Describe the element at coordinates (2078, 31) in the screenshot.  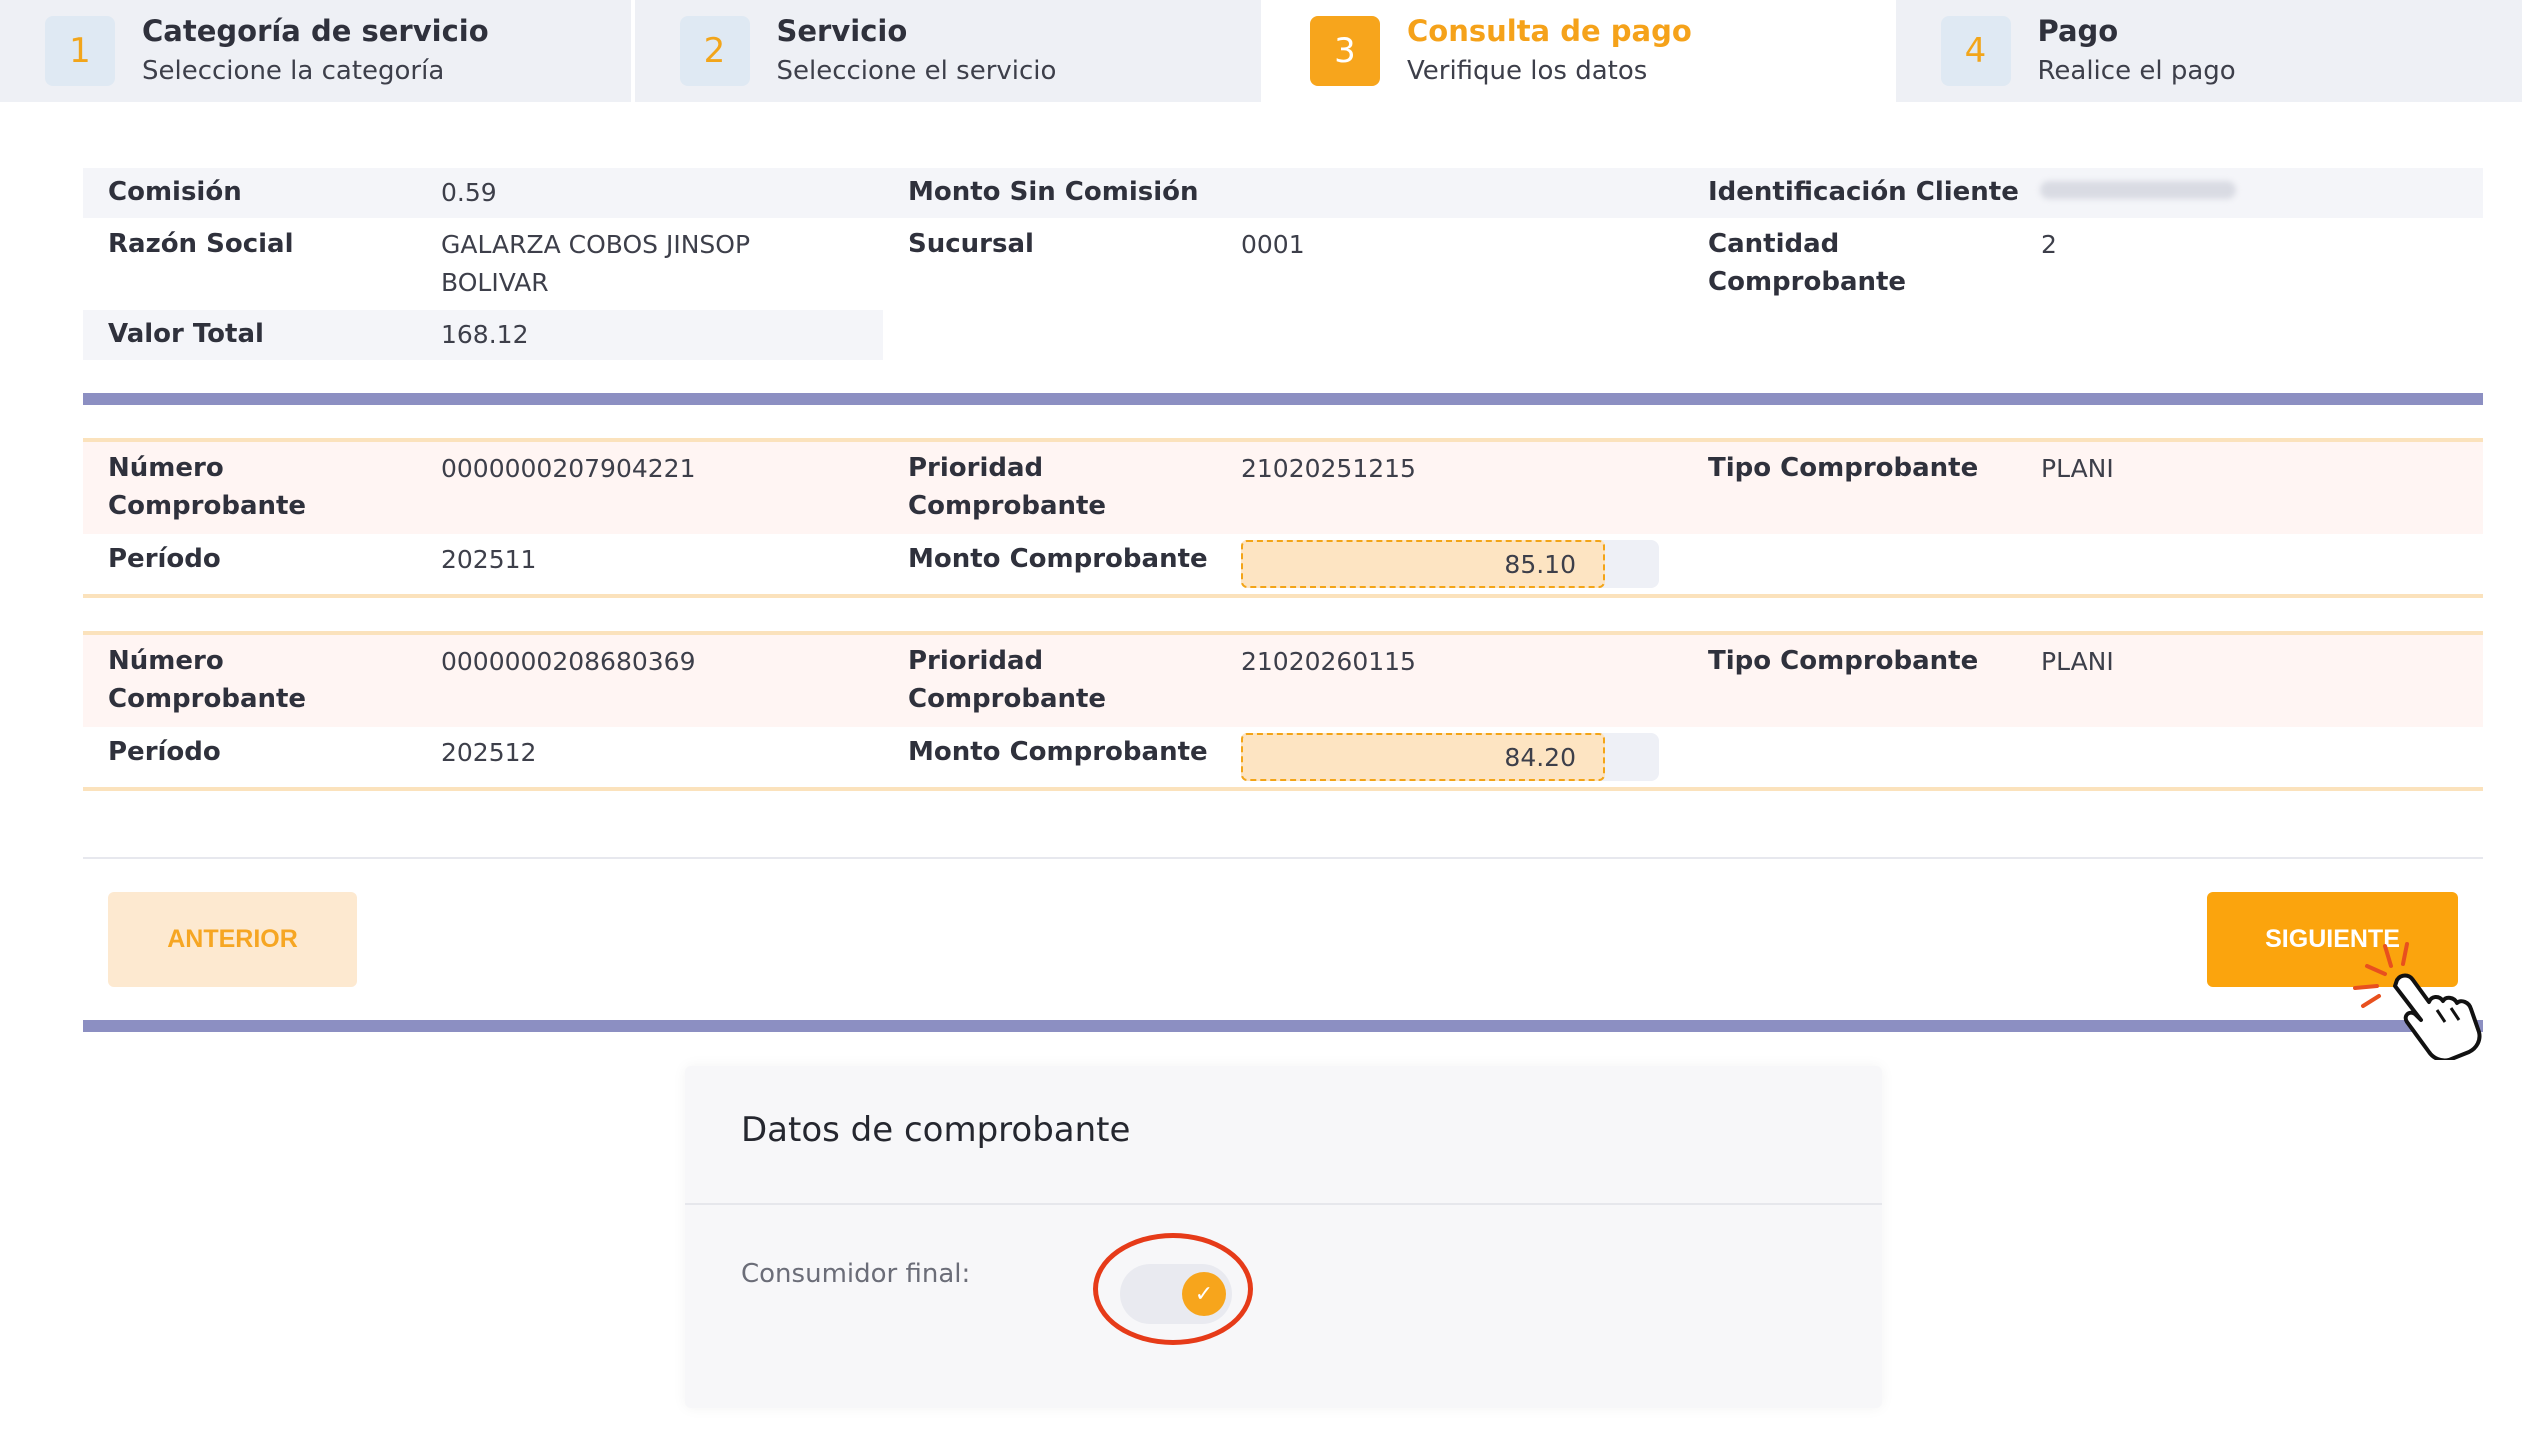
I see `step-title: Pago` at that location.